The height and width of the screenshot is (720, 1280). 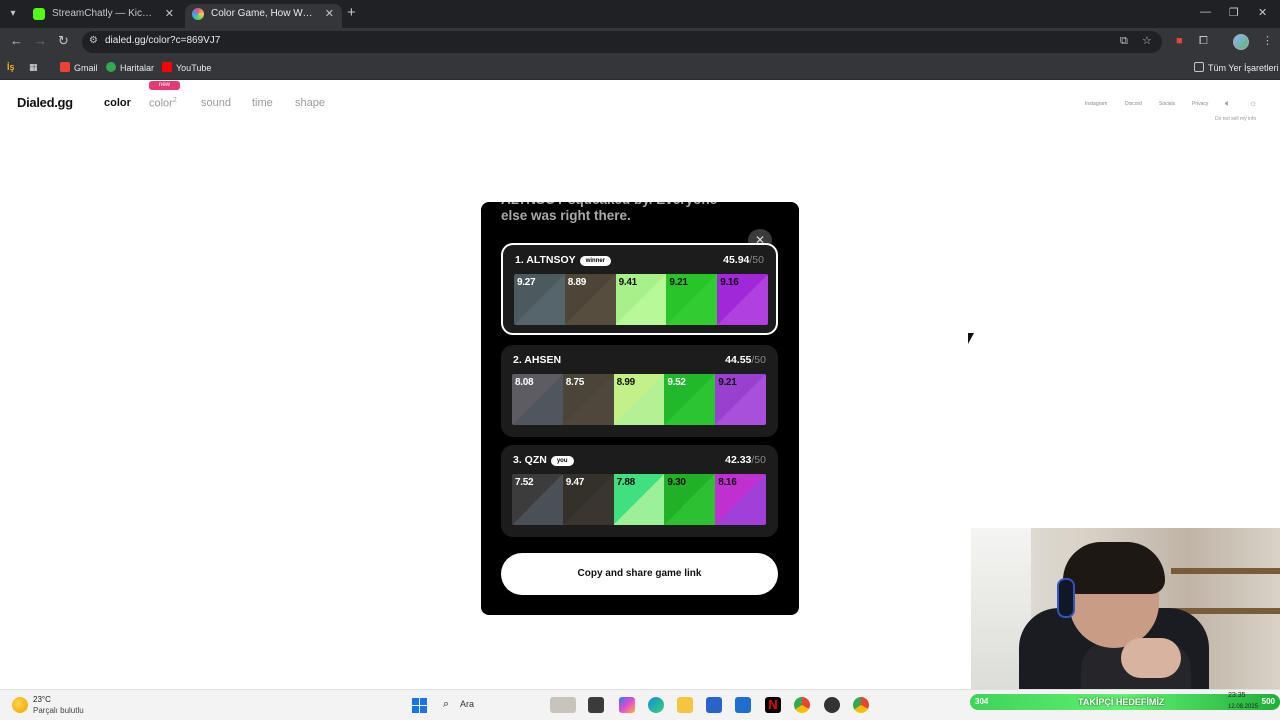 I want to click on color-swatch: 9.41, so click(x=641, y=299).